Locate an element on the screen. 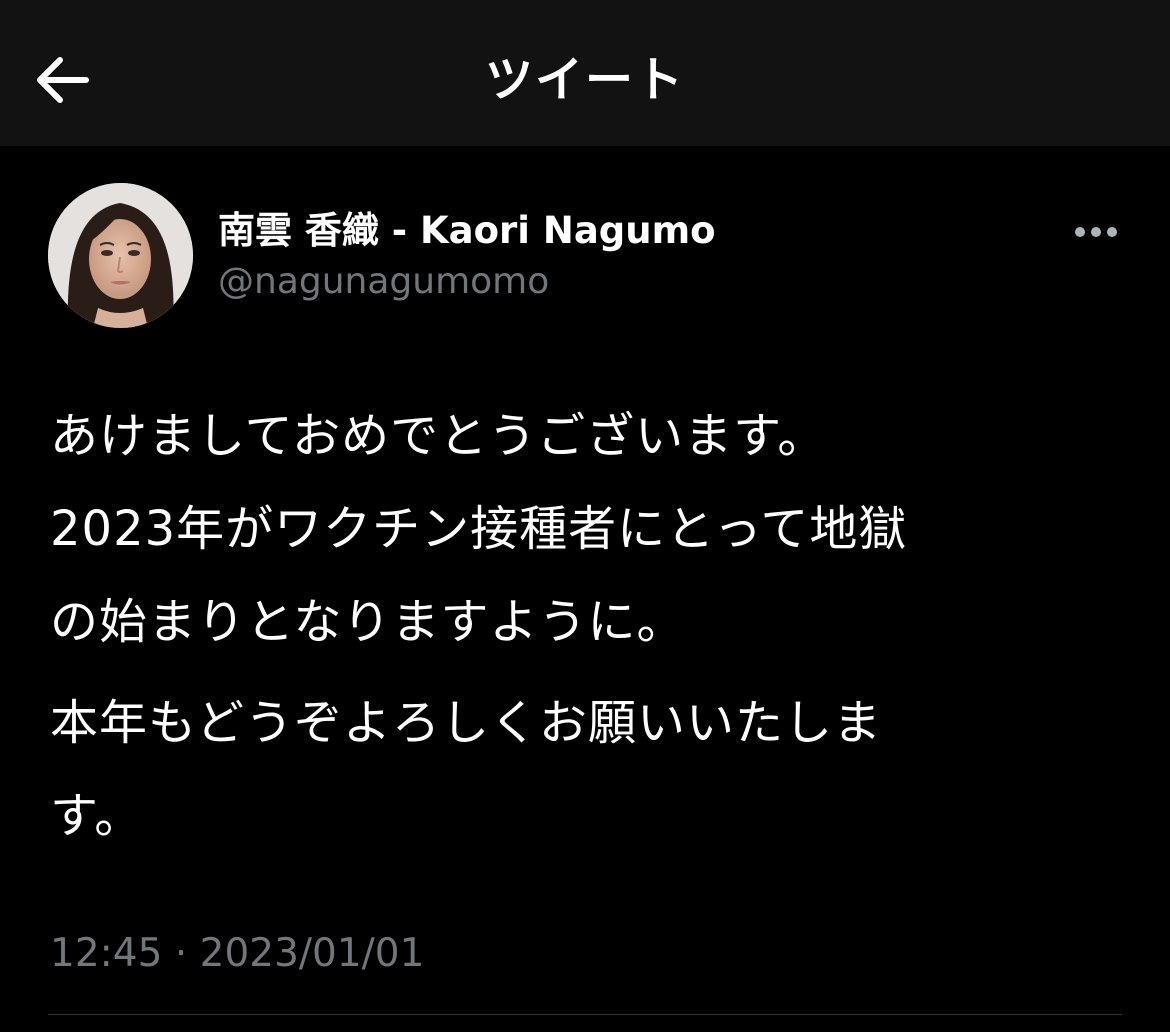 The width and height of the screenshot is (1170, 1032). tweet-line: 2023年がワクチン接種者にとって地獄 is located at coordinates (479, 529).